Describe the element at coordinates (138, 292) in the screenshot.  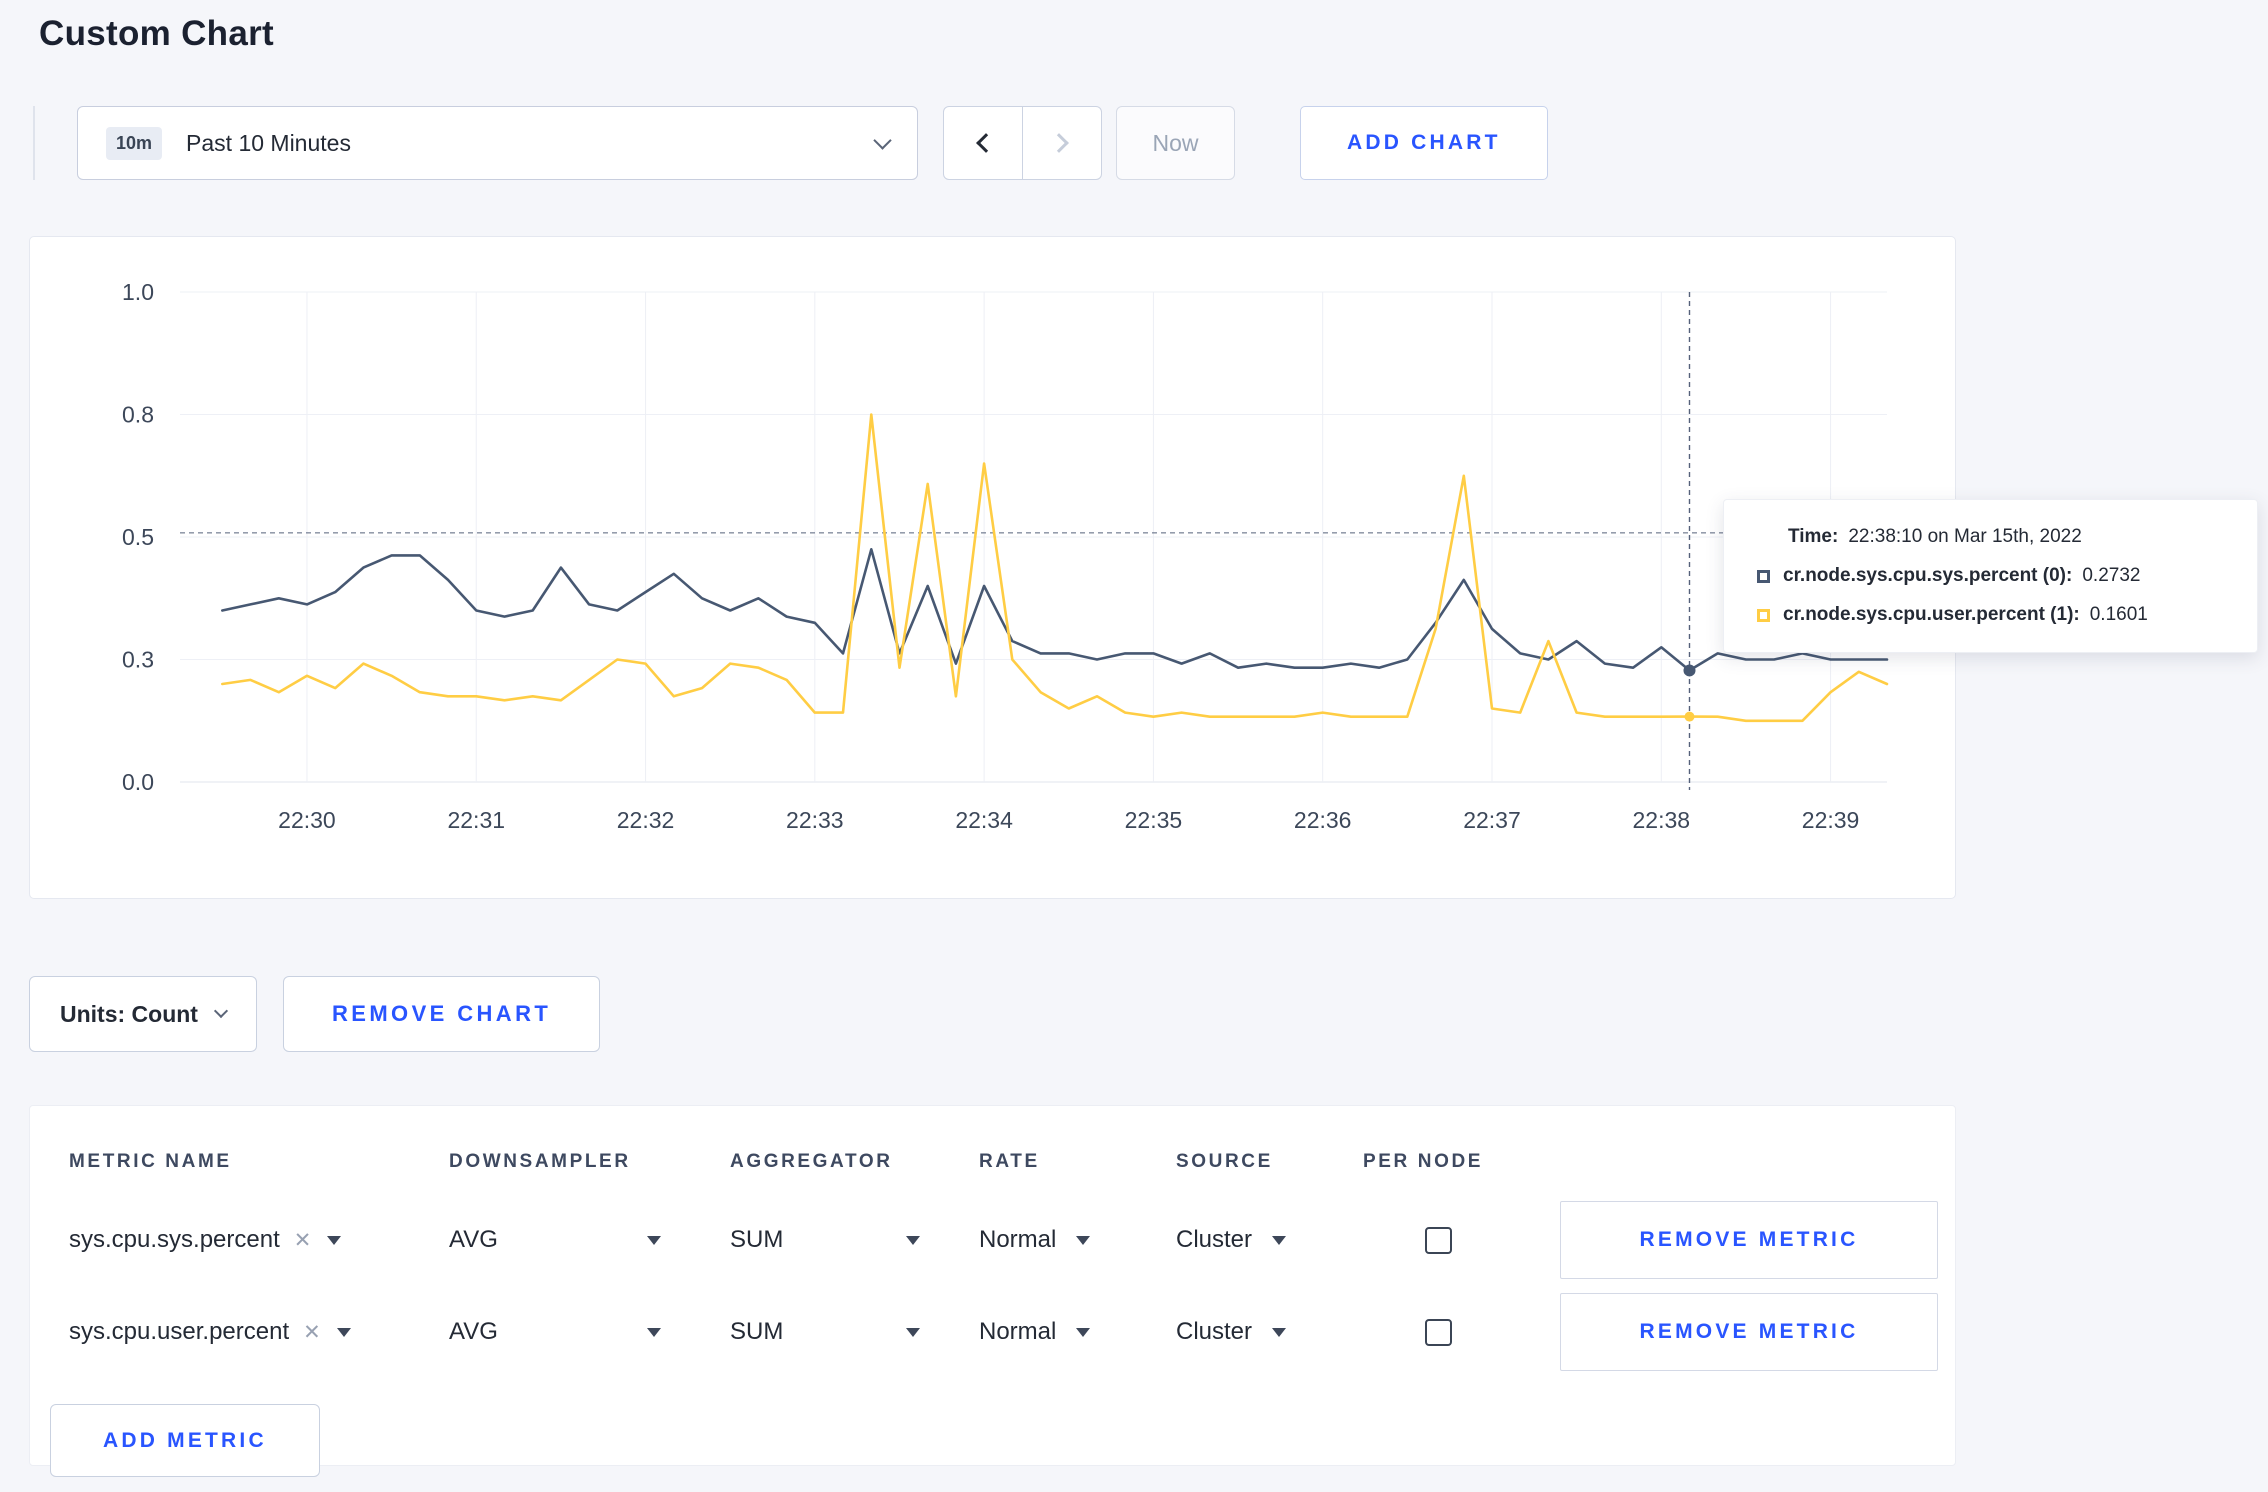
I see `svg-text: 1.0` at that location.